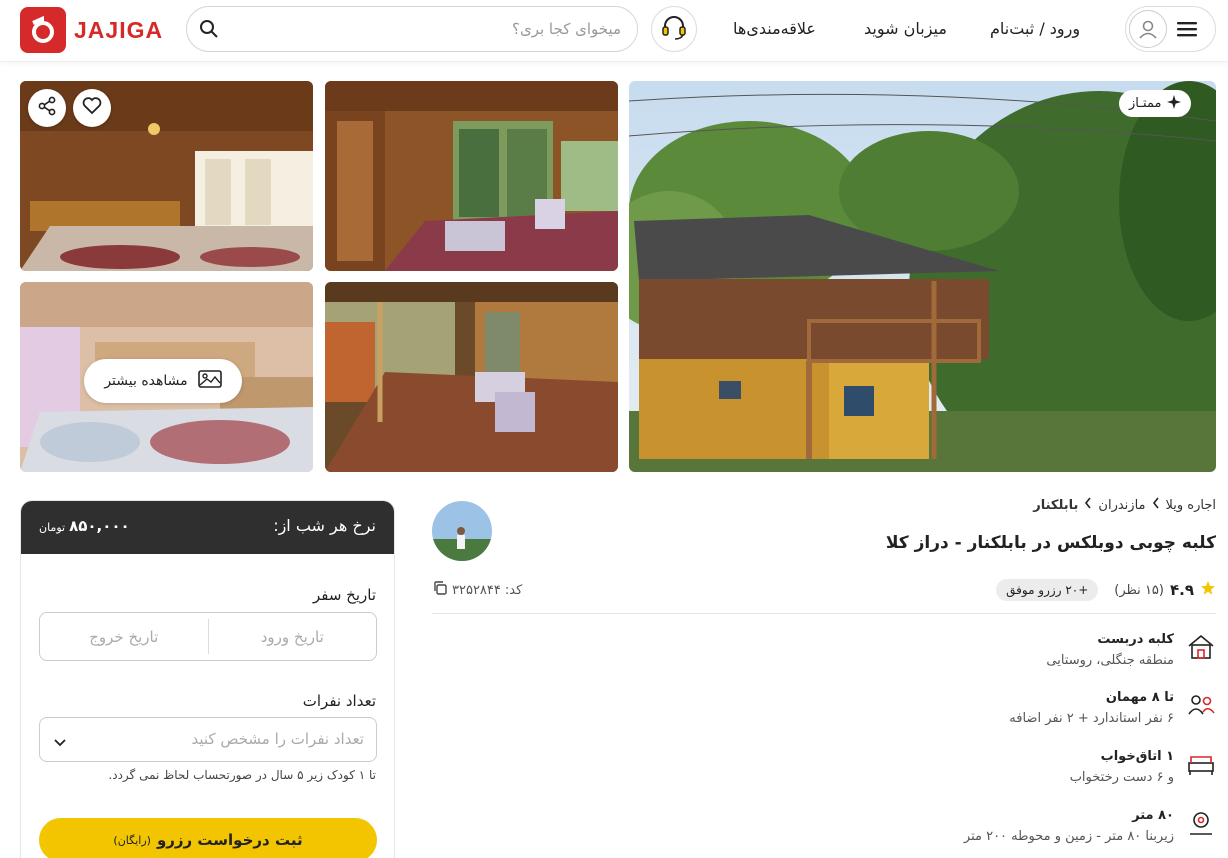 The height and width of the screenshot is (858, 1228). I want to click on favorite-button, so click(92, 108).